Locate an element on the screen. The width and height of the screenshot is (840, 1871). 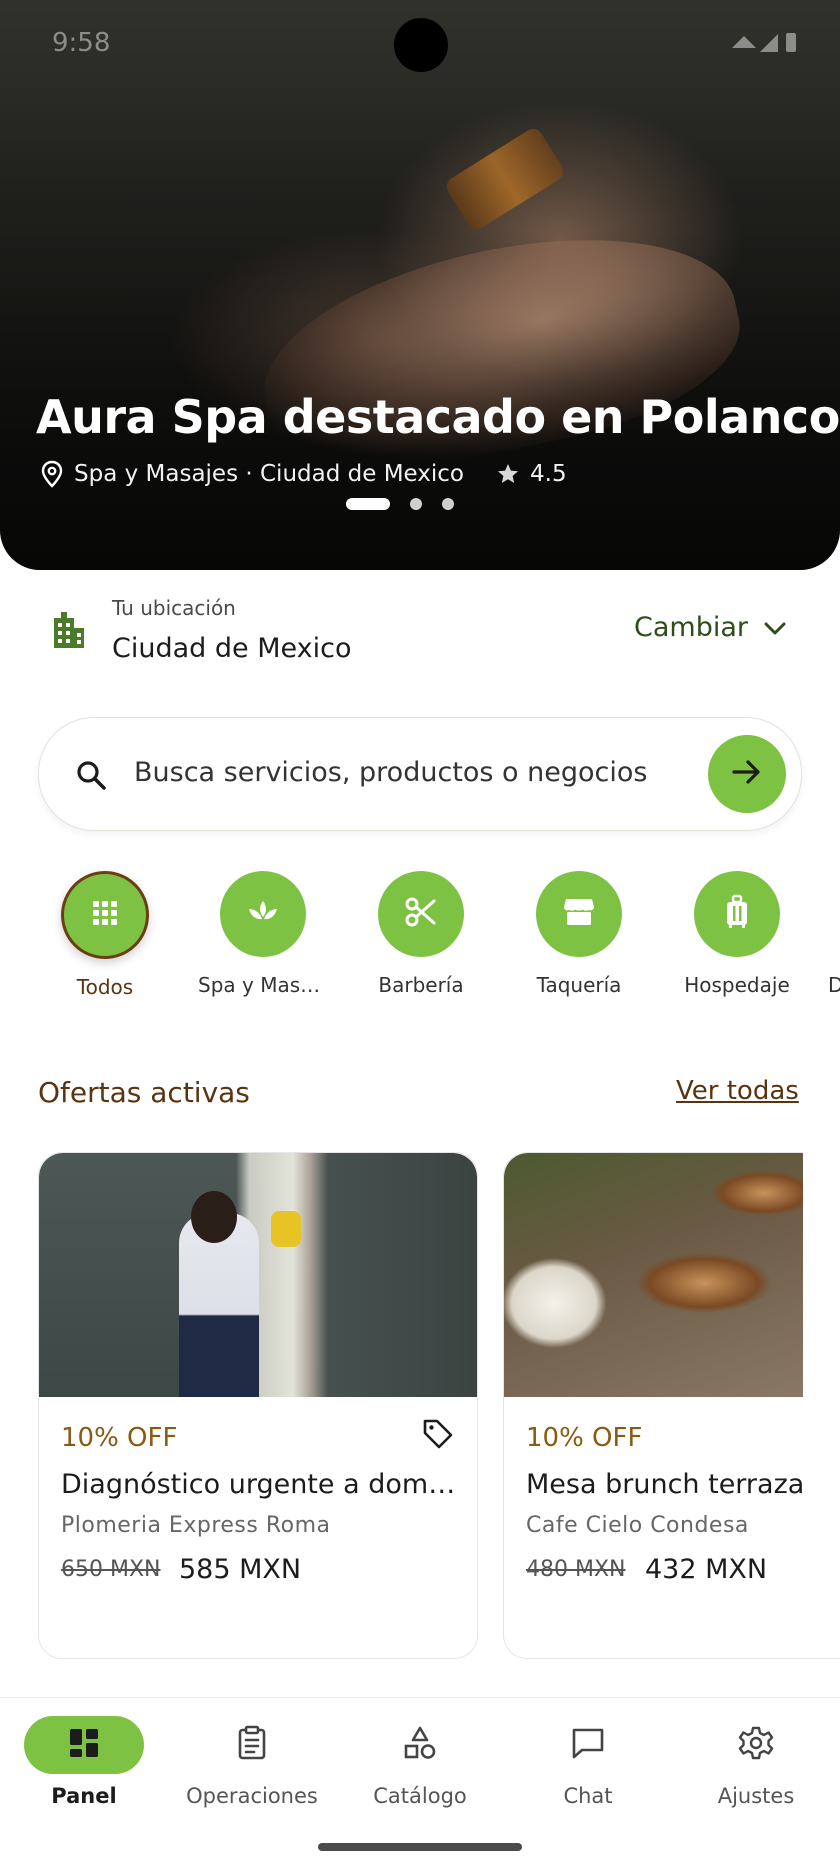
category-spa-circle is located at coordinates (263, 914).